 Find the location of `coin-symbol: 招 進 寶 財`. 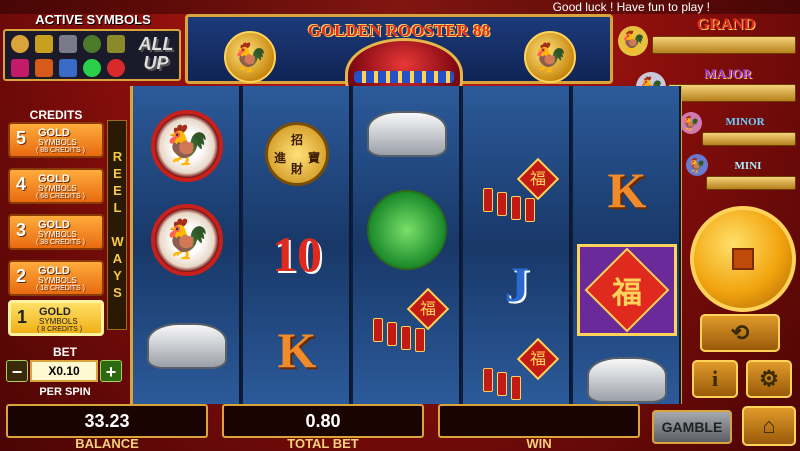

coin-symbol: 招 進 寶 財 is located at coordinates (297, 154).